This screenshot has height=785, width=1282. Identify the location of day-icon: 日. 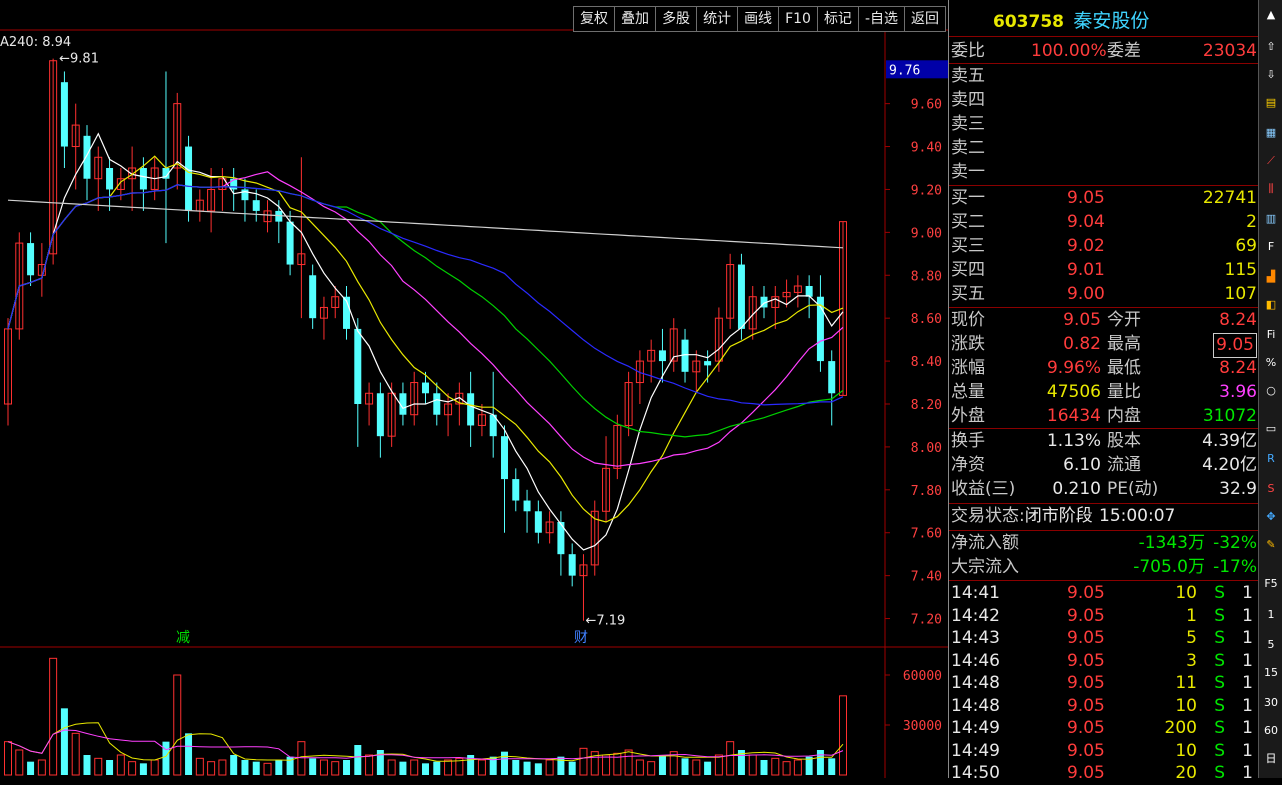
(1271, 759).